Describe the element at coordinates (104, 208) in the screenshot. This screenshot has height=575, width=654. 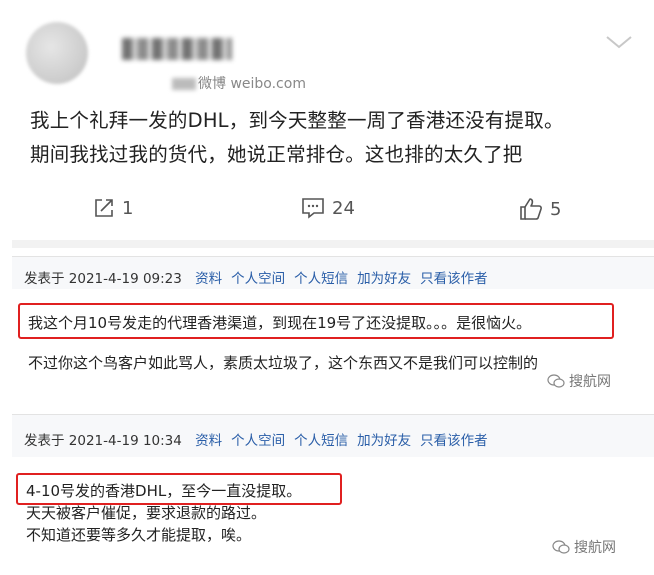
I see `repost-icon` at that location.